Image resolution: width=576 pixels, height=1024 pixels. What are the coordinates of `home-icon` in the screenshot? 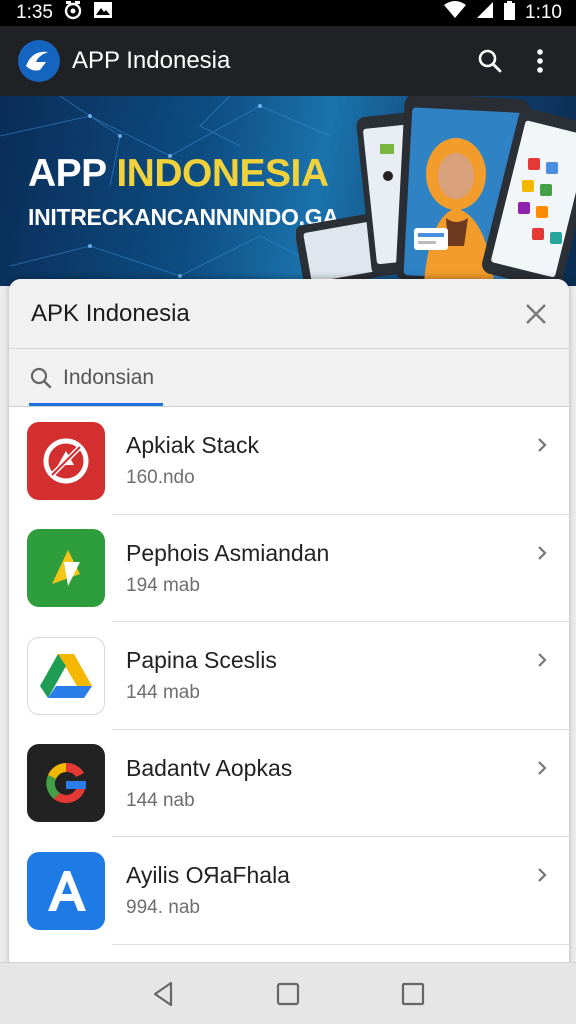 It's located at (288, 993).